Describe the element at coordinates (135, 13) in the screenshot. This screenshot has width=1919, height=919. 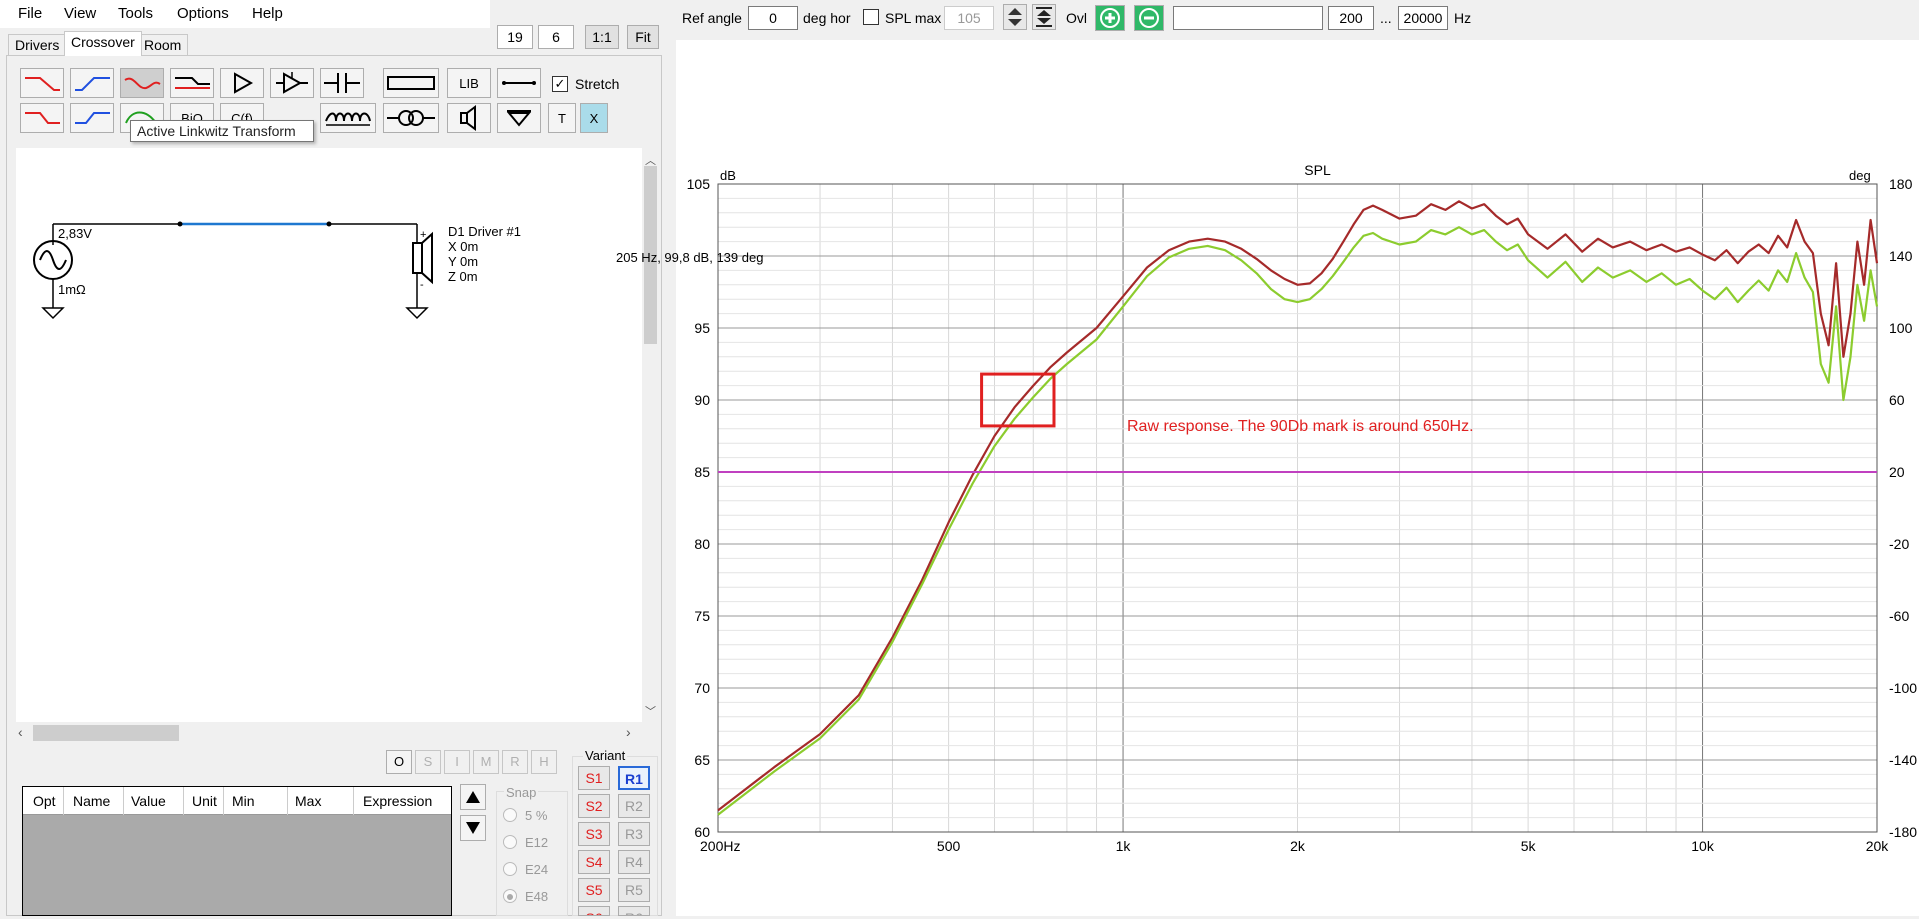
I see `menu-tools: Tools` at that location.